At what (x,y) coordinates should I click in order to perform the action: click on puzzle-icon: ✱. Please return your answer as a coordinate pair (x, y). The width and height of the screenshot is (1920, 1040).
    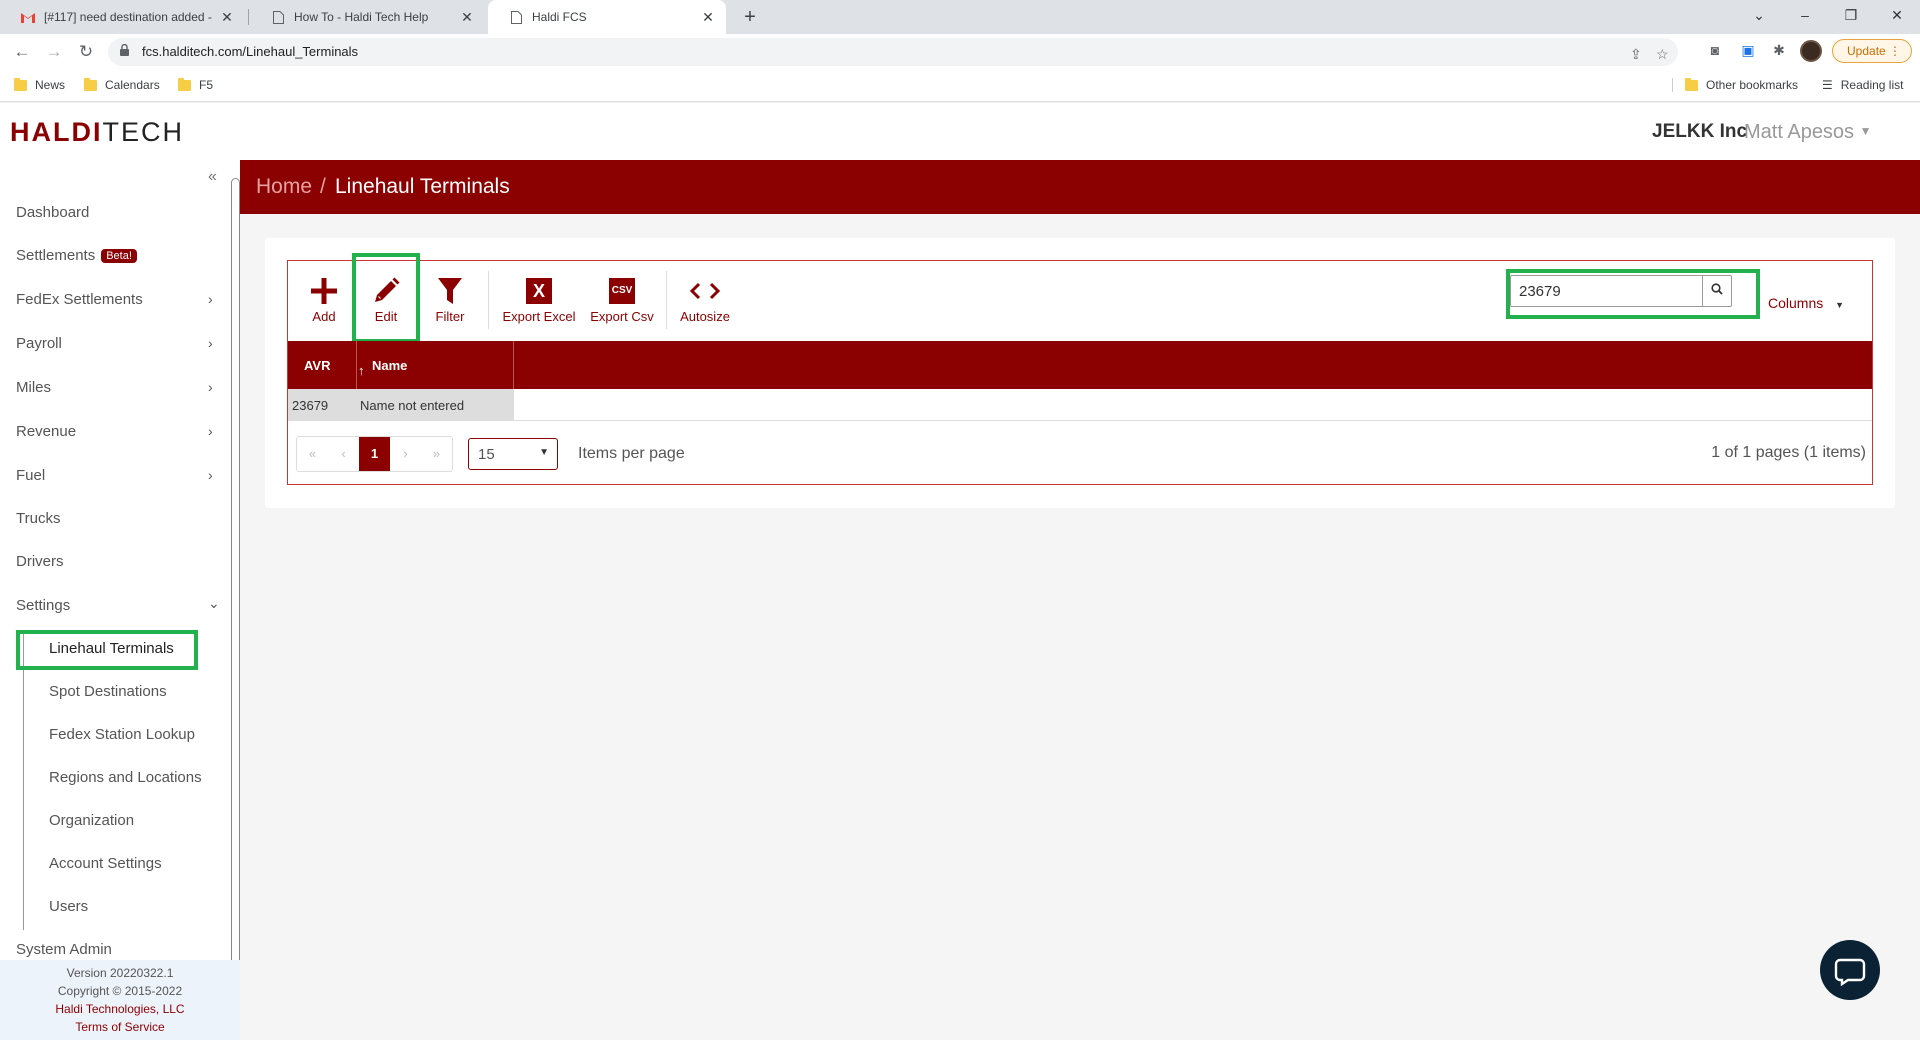
    Looking at the image, I should click on (1779, 52).